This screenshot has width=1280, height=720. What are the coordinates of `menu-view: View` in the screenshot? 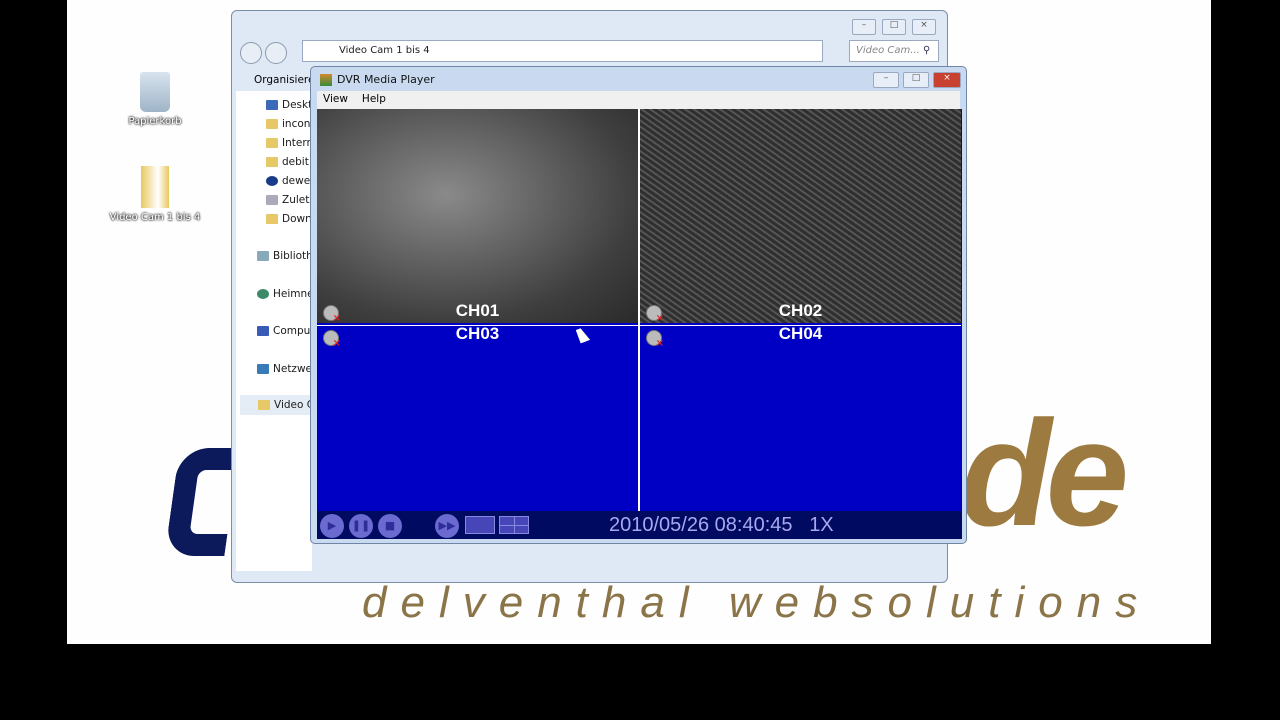 It's located at (335, 100).